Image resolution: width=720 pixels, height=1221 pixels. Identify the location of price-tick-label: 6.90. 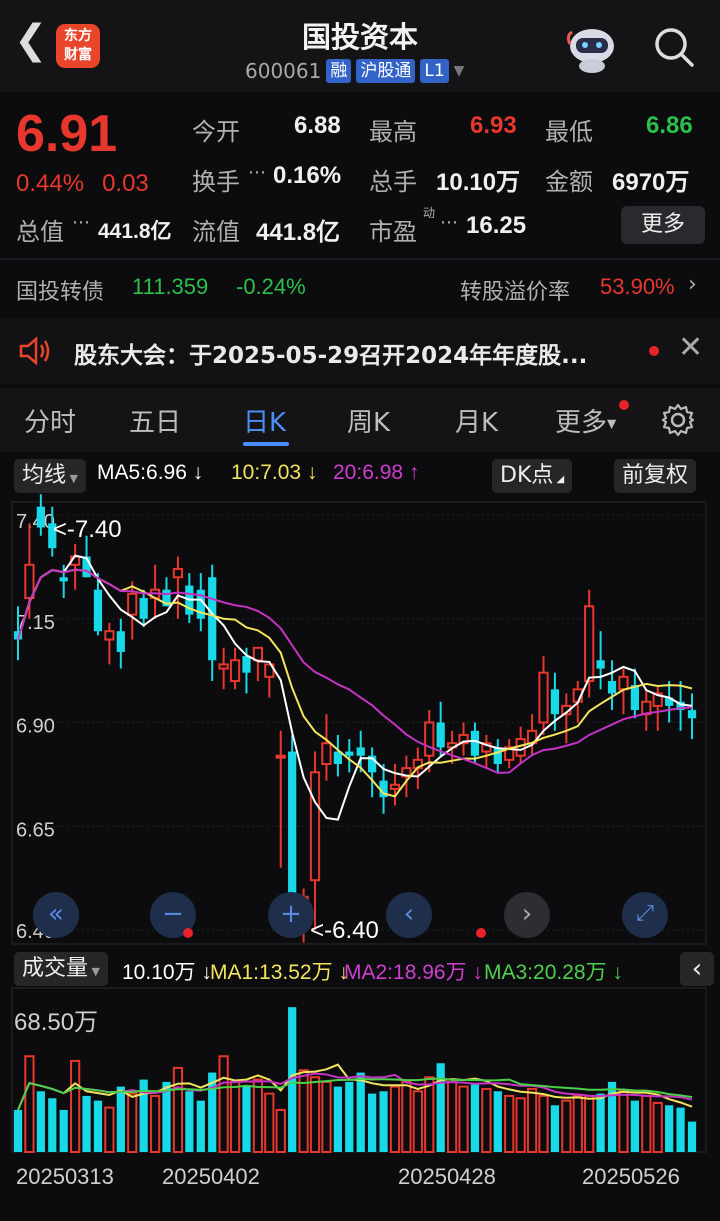
(35, 727).